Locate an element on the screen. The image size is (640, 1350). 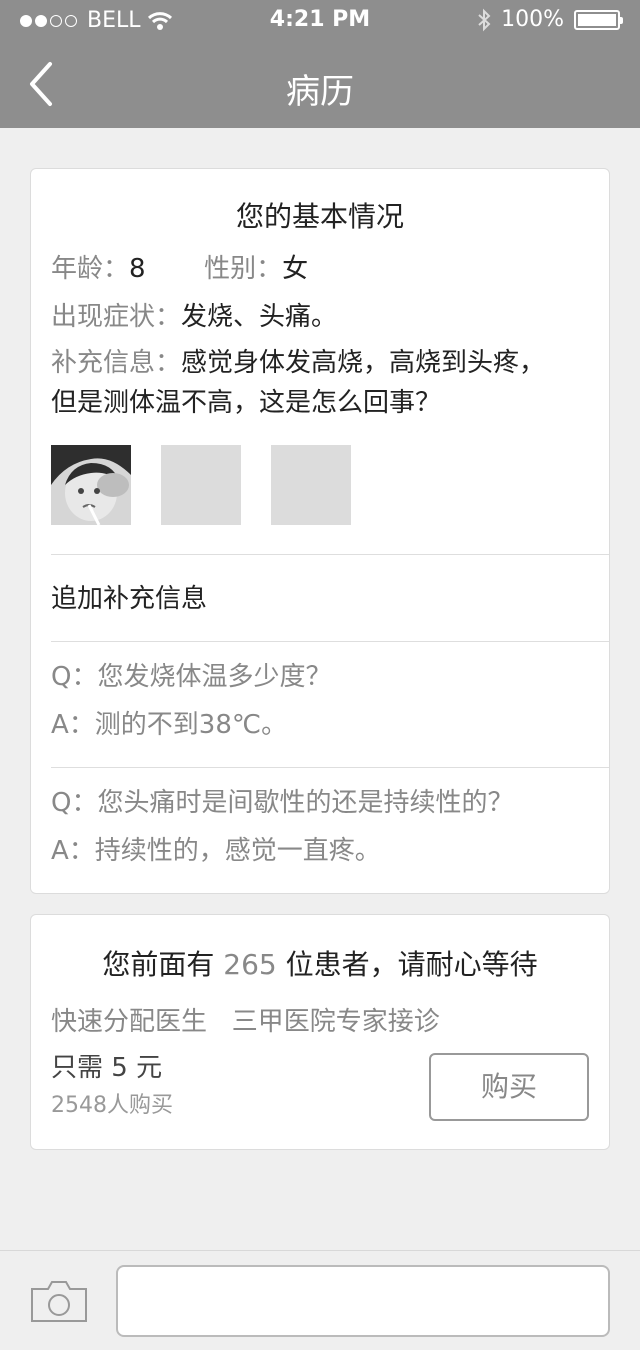
qa-question: Q：您发烧体温多少度？ is located at coordinates (191, 677).